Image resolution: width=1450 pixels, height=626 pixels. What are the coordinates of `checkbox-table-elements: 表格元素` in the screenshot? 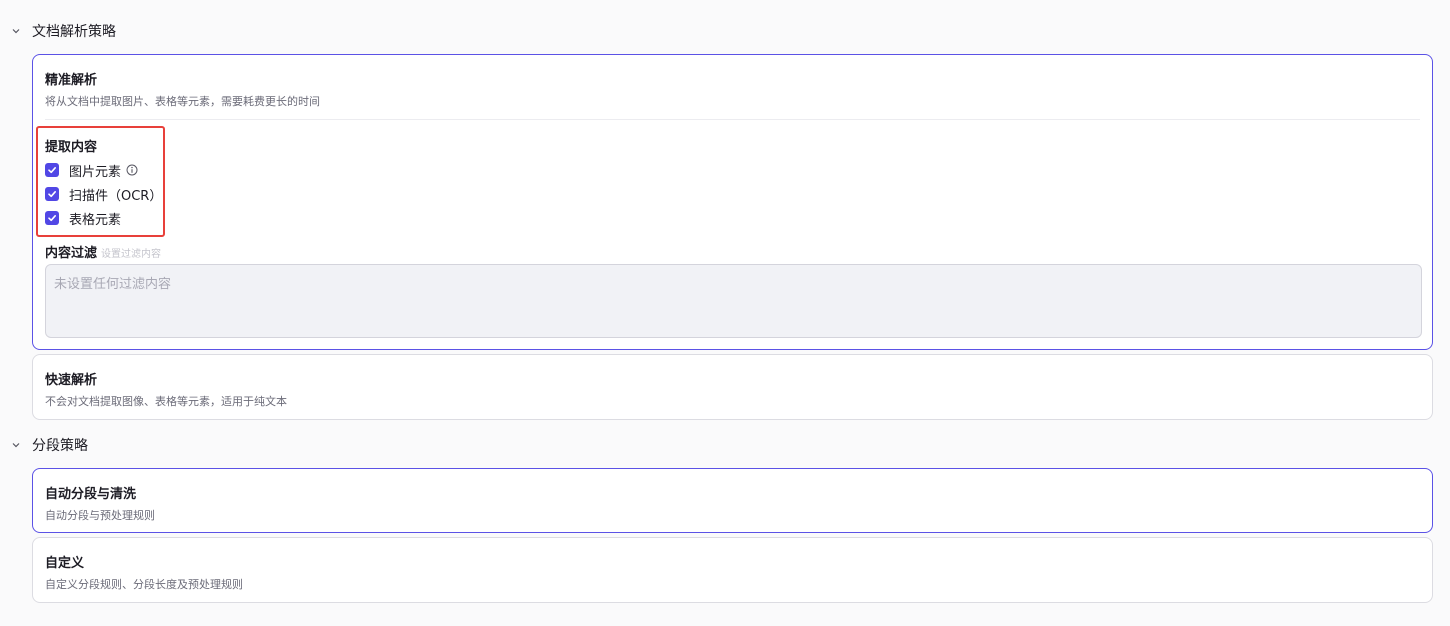 It's located at (83, 218).